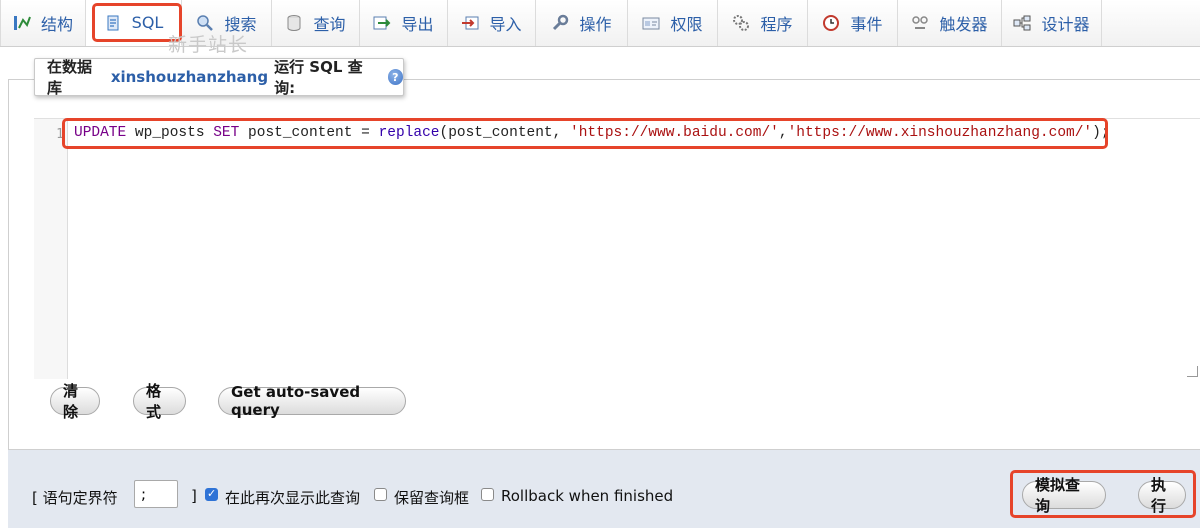 Image resolution: width=1200 pixels, height=528 pixels. Describe the element at coordinates (170, 133) in the screenshot. I see `code-token: wp_posts` at that location.